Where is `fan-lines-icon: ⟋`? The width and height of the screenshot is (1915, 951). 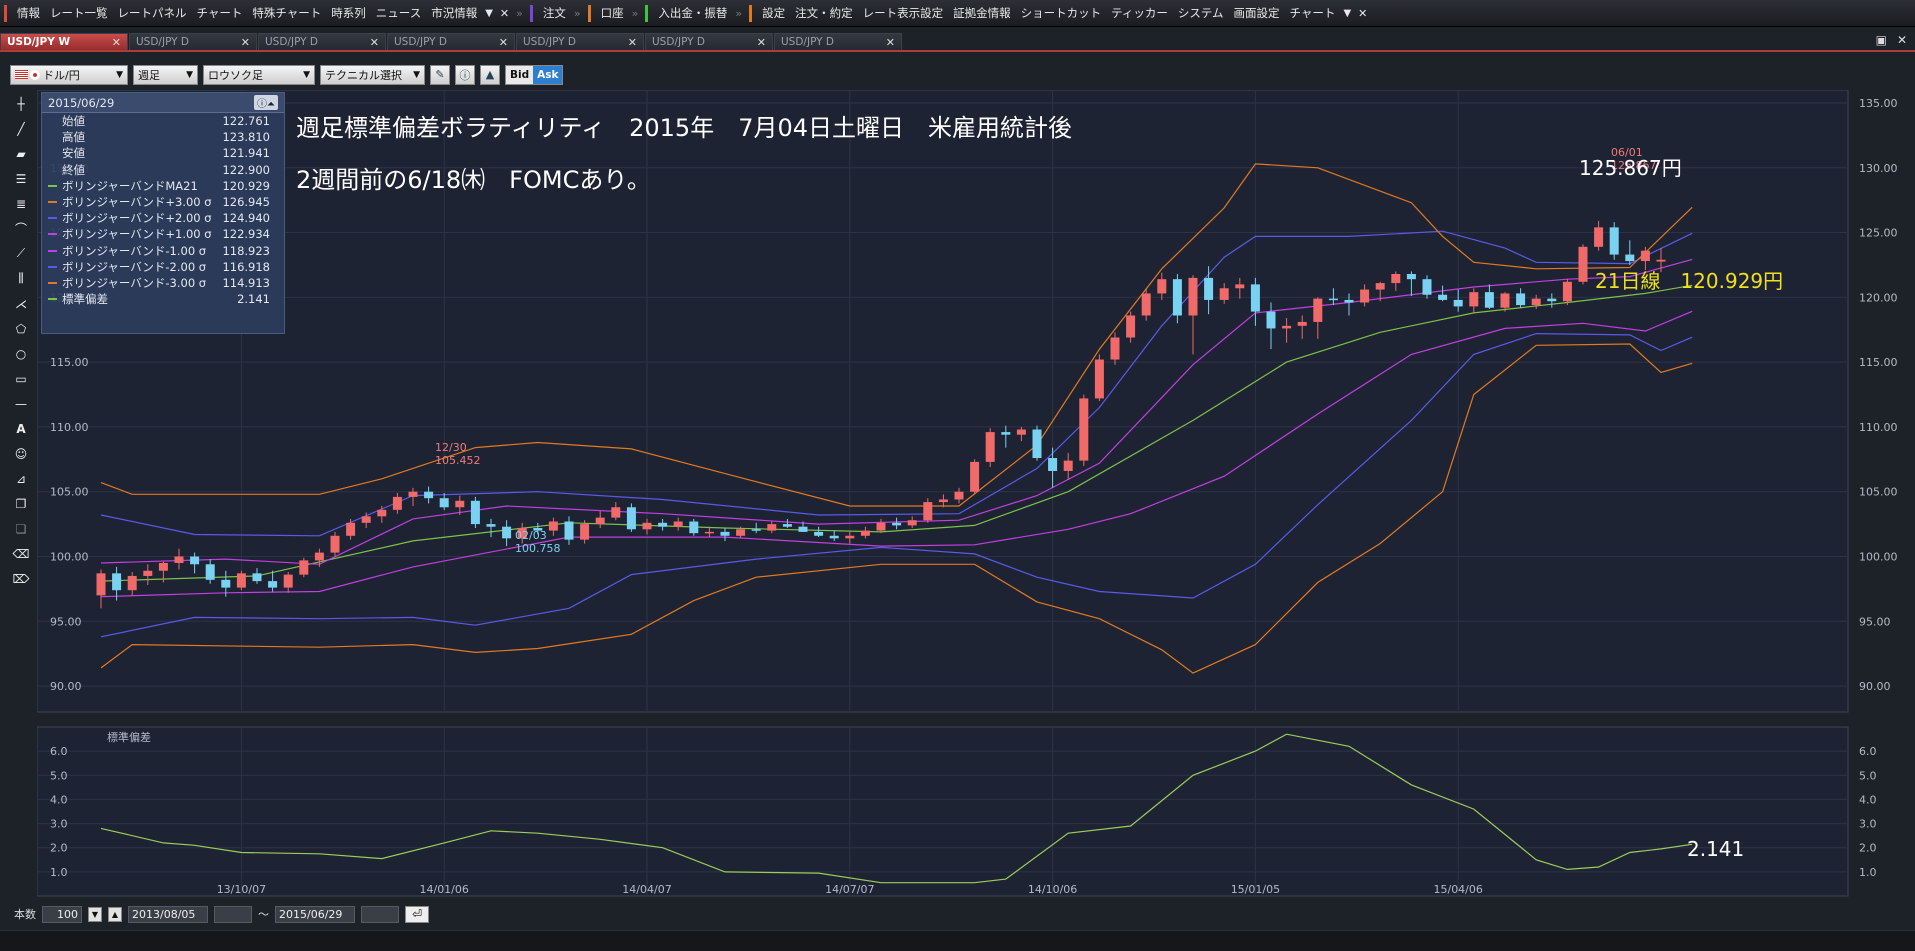
fan-lines-icon: ⟋ is located at coordinates (21, 253).